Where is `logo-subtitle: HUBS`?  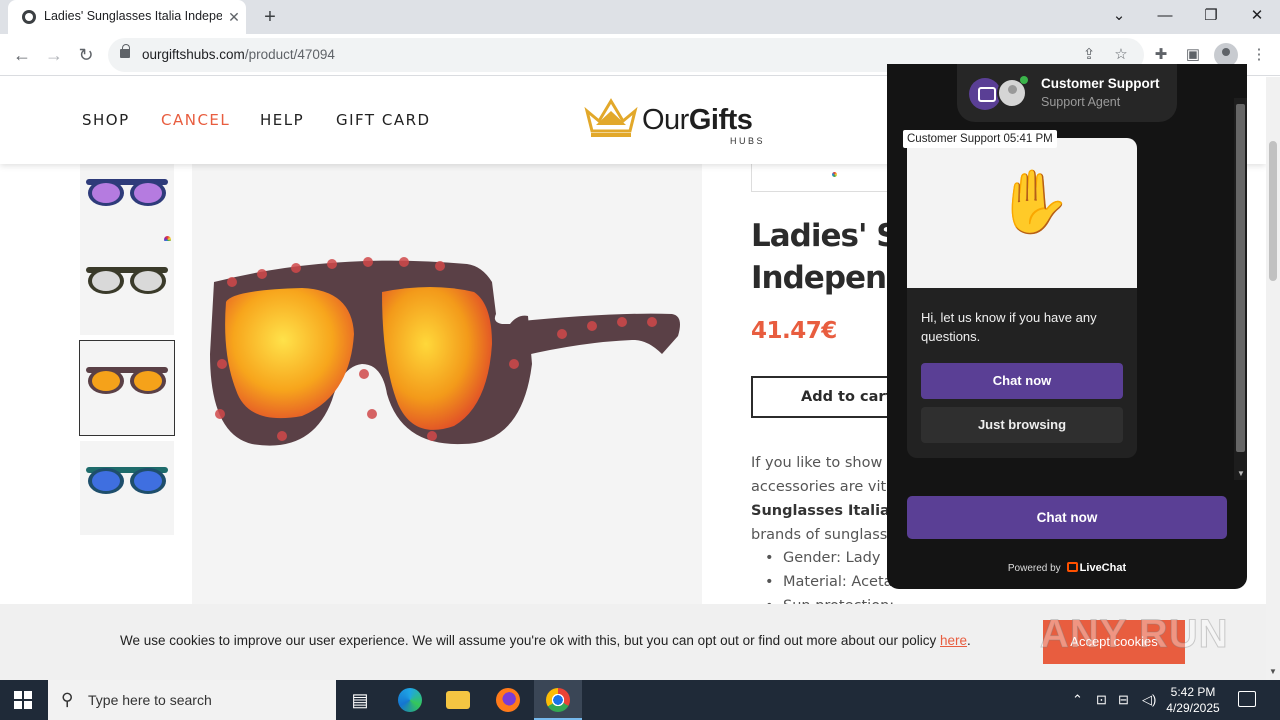 logo-subtitle: HUBS is located at coordinates (748, 141).